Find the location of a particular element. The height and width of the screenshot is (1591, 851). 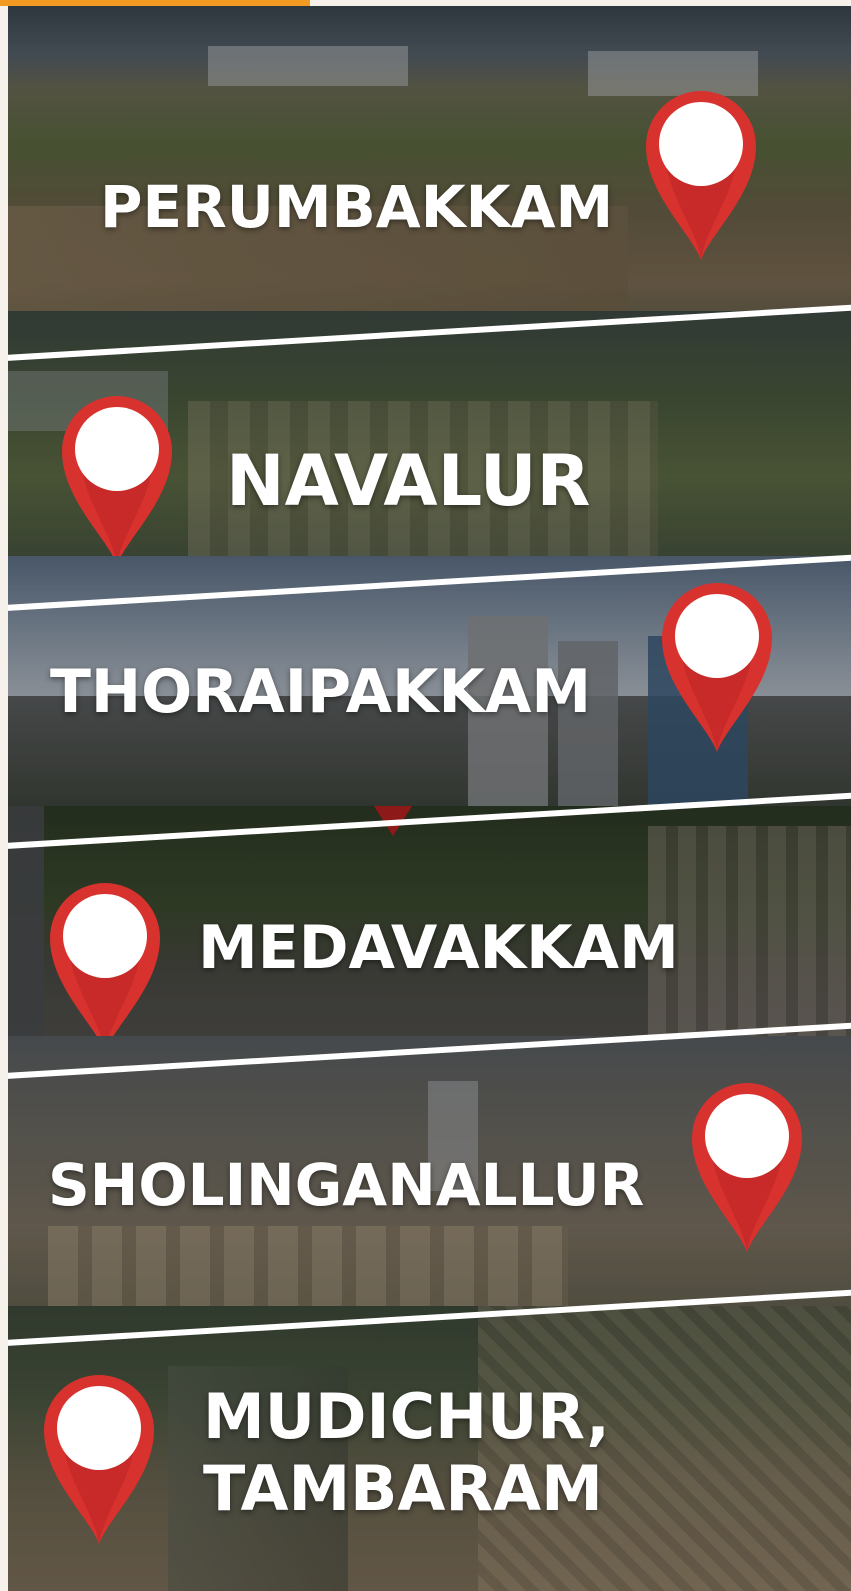

location-label: SHOLINGANALLUR is located at coordinates (346, 1185).